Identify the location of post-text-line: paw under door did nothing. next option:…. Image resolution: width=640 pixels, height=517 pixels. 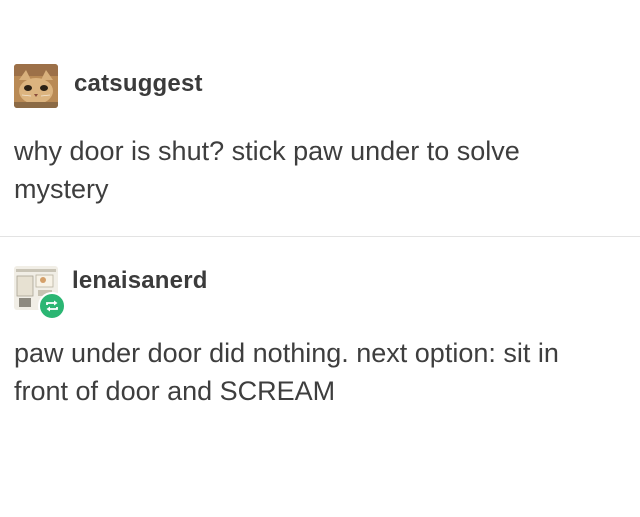
(286, 353).